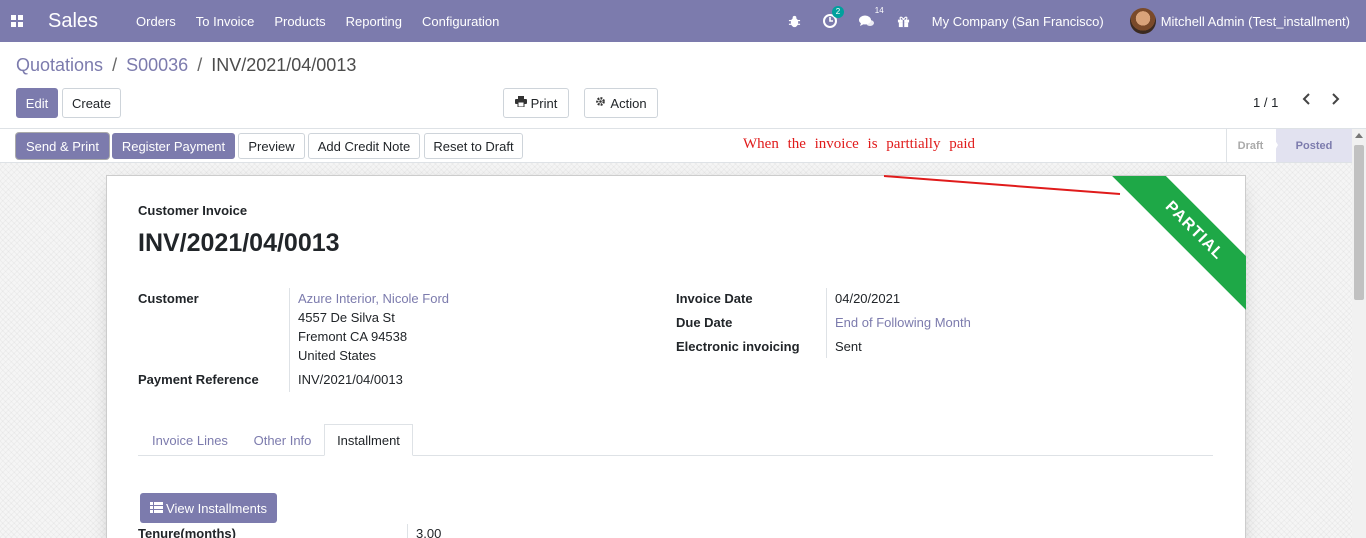  What do you see at coordinates (903, 21) in the screenshot?
I see `gift-icon` at bounding box center [903, 21].